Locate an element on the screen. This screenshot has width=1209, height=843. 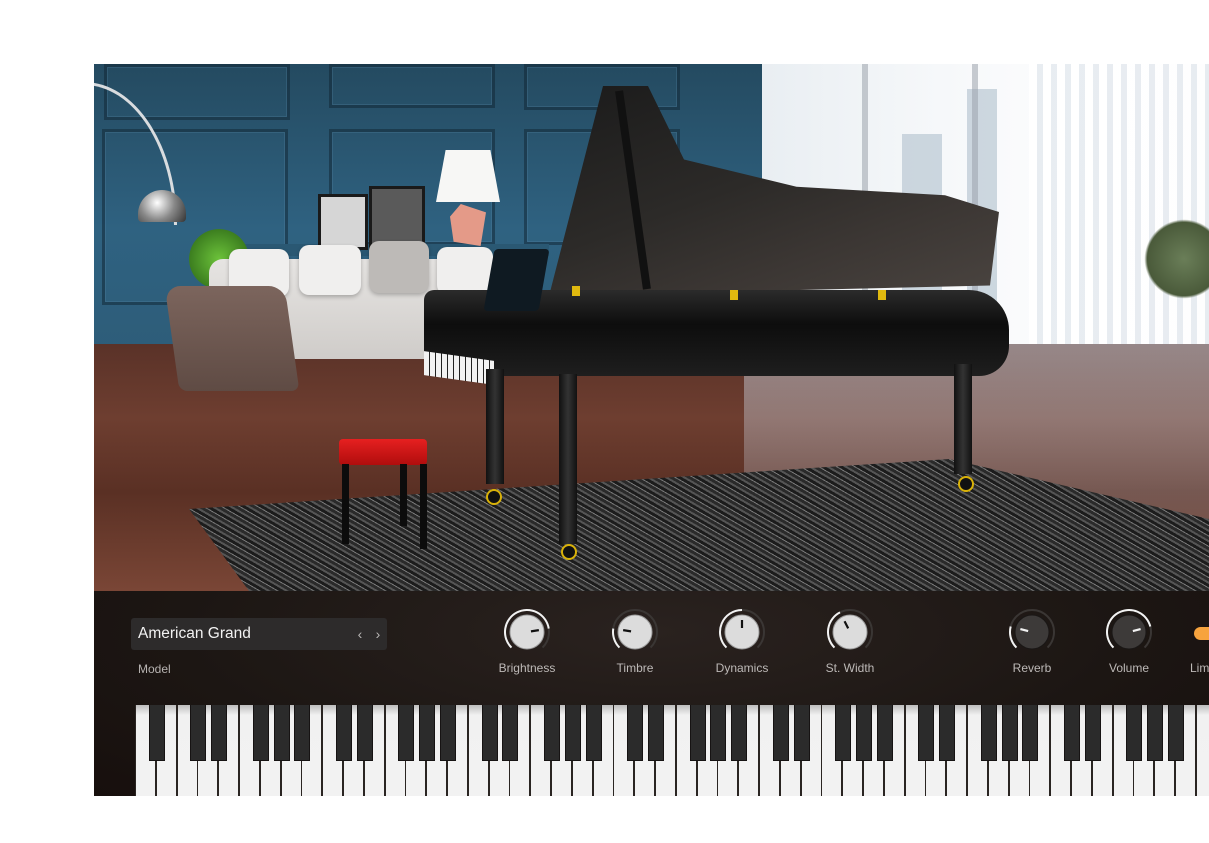
stereo-width-knob-icon is located at coordinates (850, 632).